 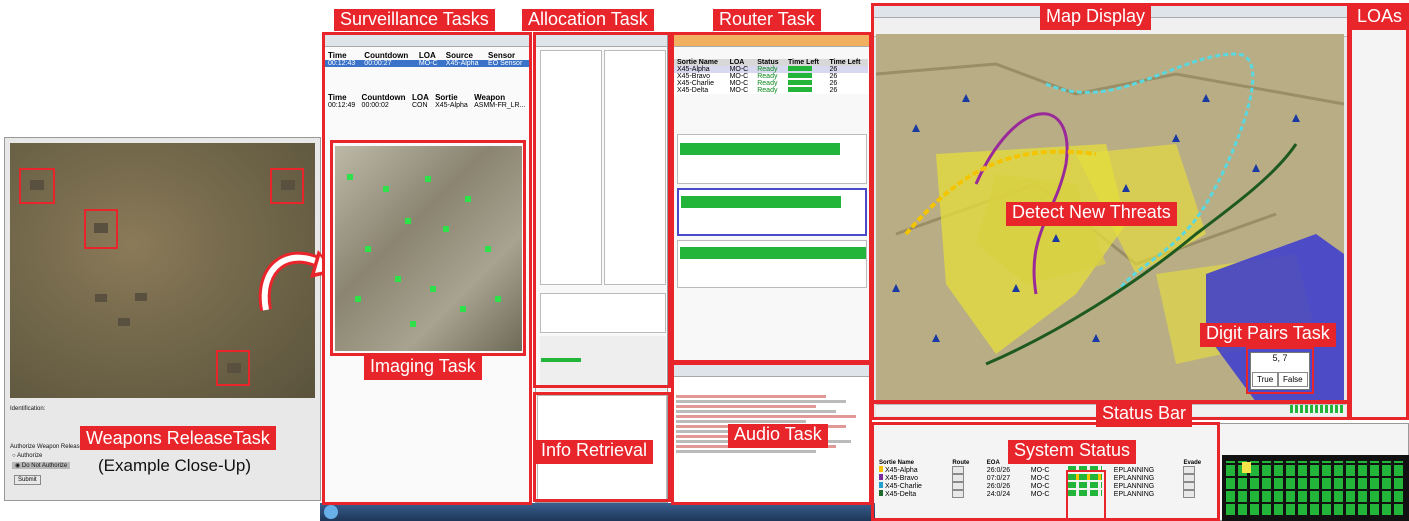 What do you see at coordinates (175, 465) in the screenshot?
I see `example-closeup-caption: (Example Close-Up)` at bounding box center [175, 465].